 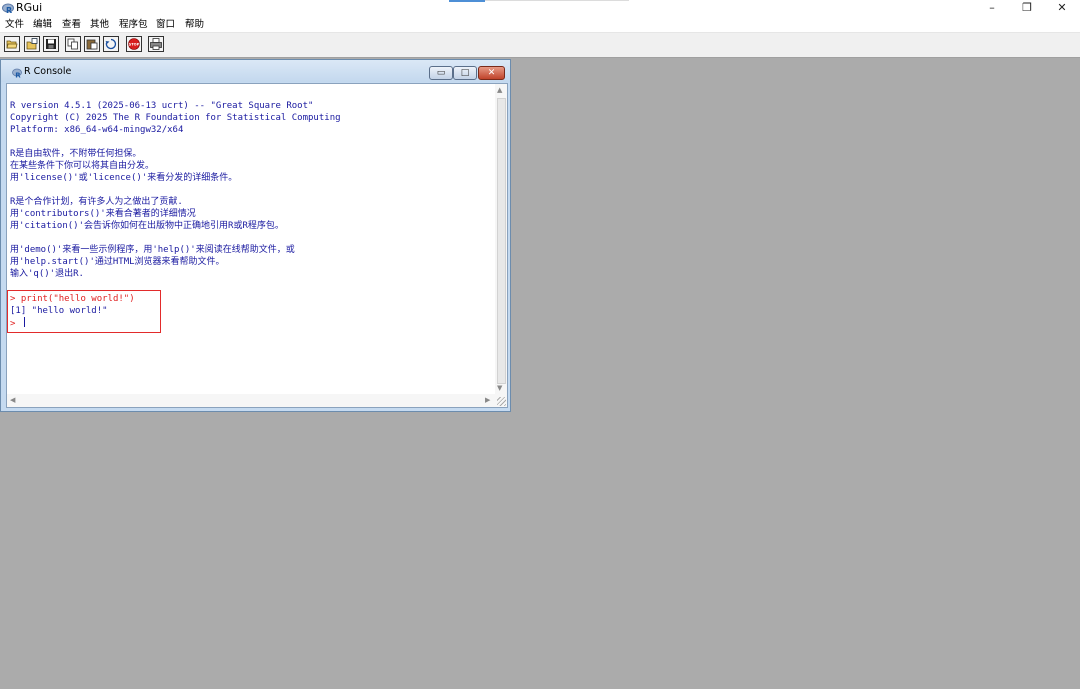 I want to click on stop-button: STOP, so click(x=134, y=44).